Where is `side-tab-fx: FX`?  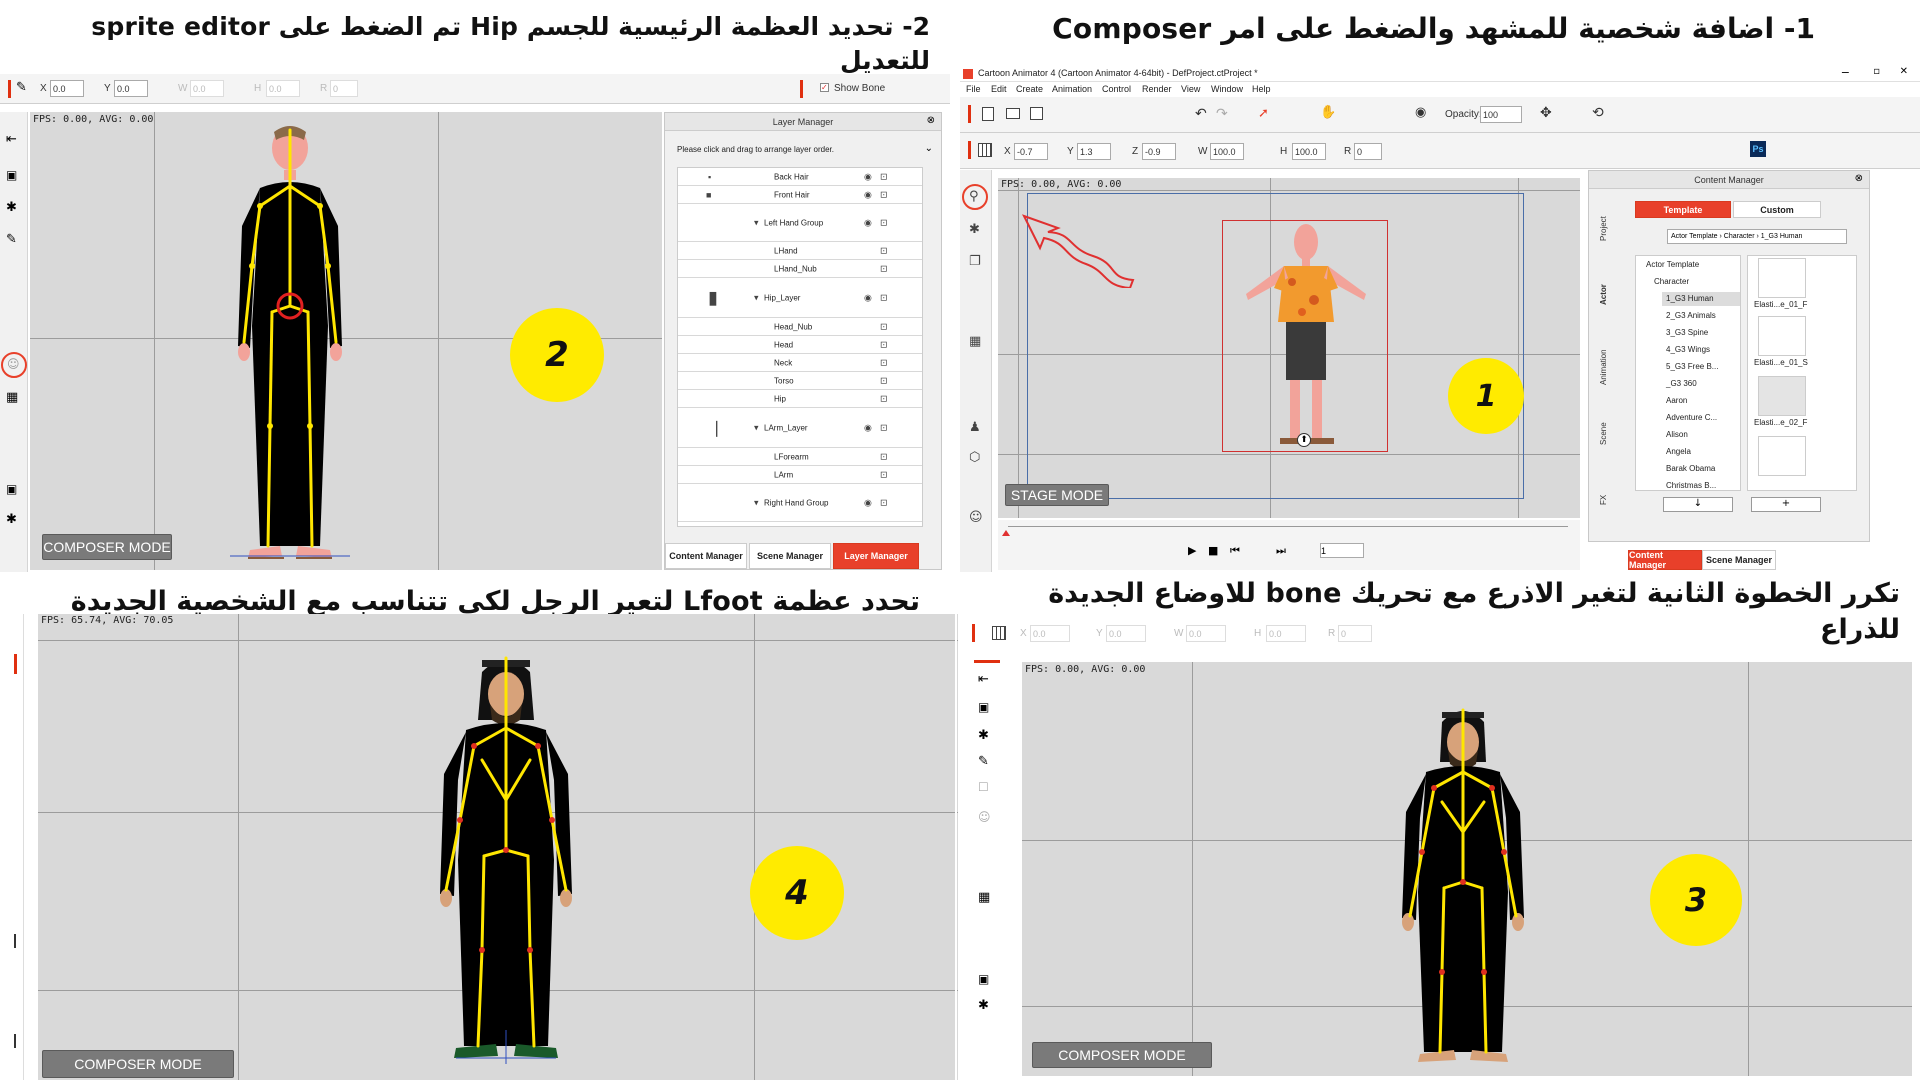 side-tab-fx: FX is located at coordinates (1603, 500).